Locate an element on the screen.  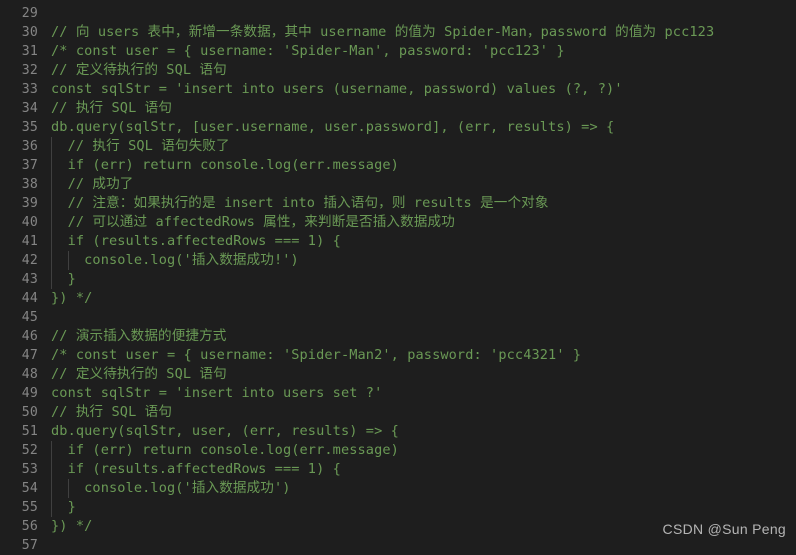
line-number: 33 is located at coordinates (19, 89).